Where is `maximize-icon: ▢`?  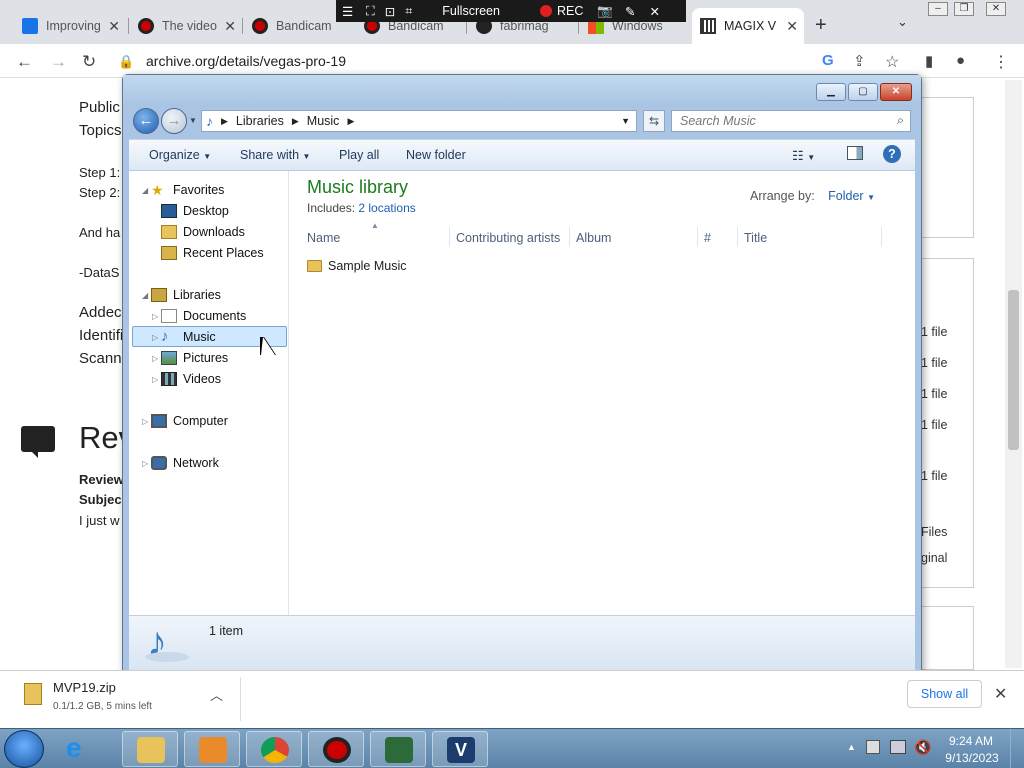
maximize-icon: ▢ is located at coordinates (863, 92).